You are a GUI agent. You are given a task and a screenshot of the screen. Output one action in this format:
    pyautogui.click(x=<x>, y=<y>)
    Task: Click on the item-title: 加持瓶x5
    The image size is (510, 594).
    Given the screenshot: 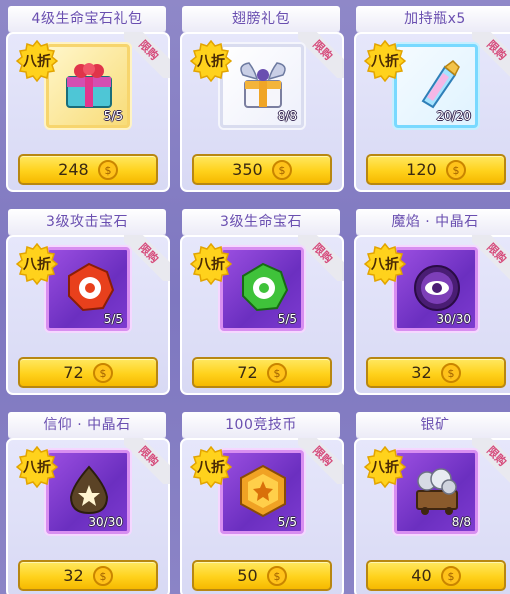 What is the action you would take?
    pyautogui.click(x=433, y=19)
    